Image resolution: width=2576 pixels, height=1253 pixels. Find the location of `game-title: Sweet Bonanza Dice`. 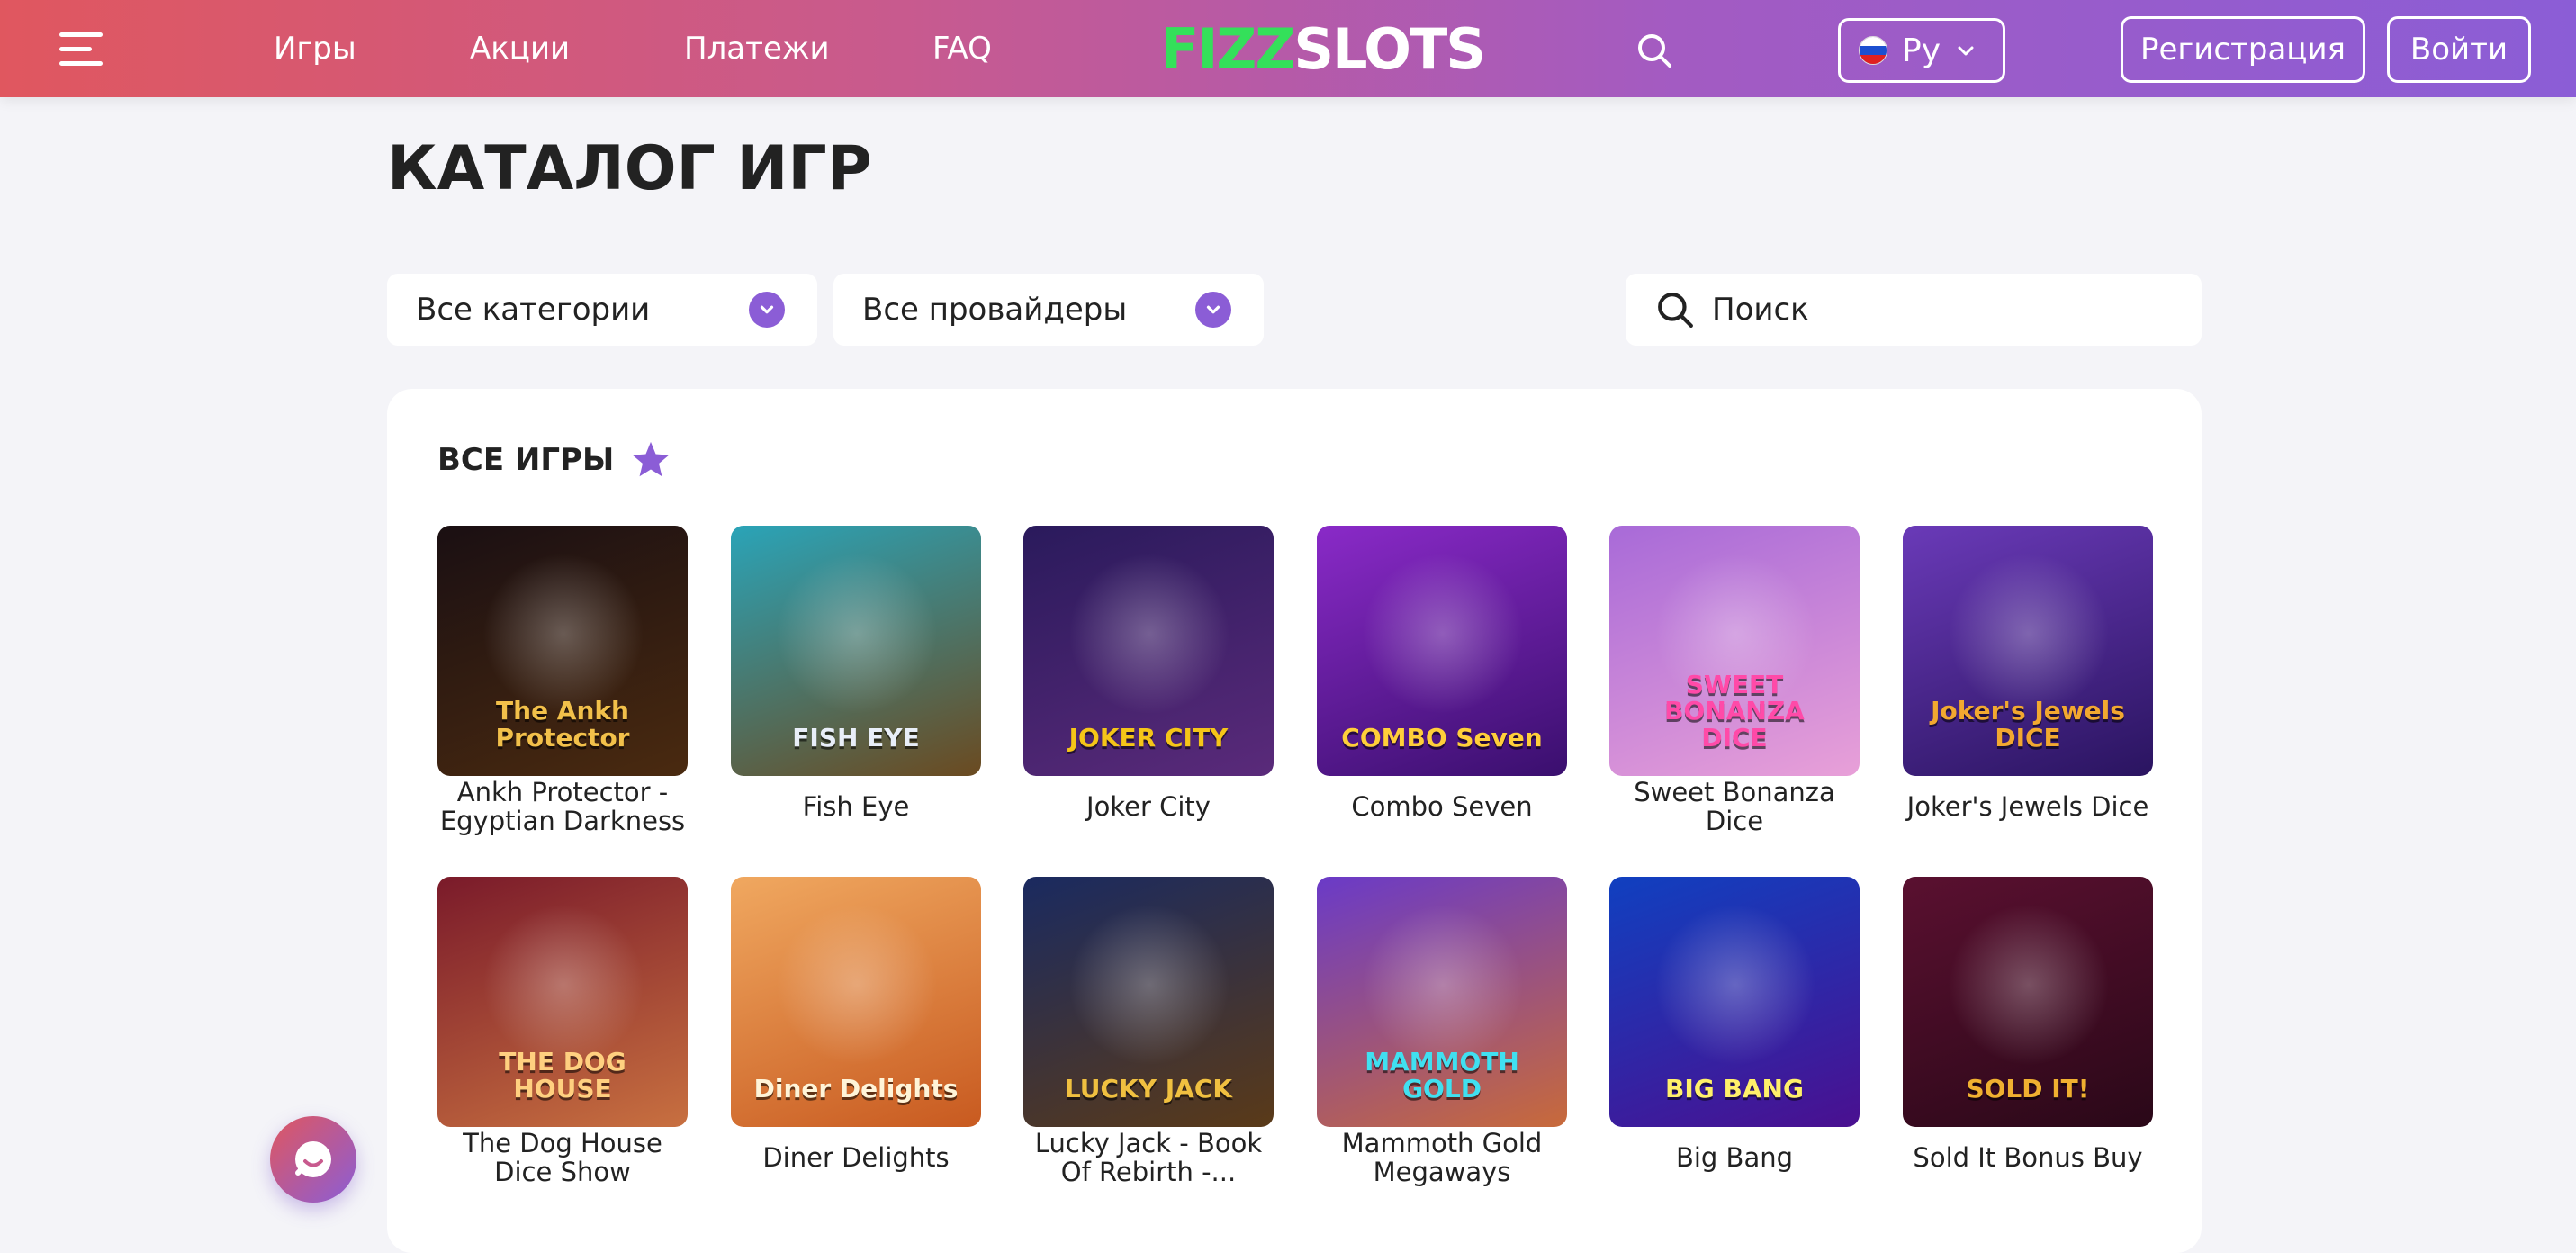

game-title: Sweet Bonanza Dice is located at coordinates (1734, 807).